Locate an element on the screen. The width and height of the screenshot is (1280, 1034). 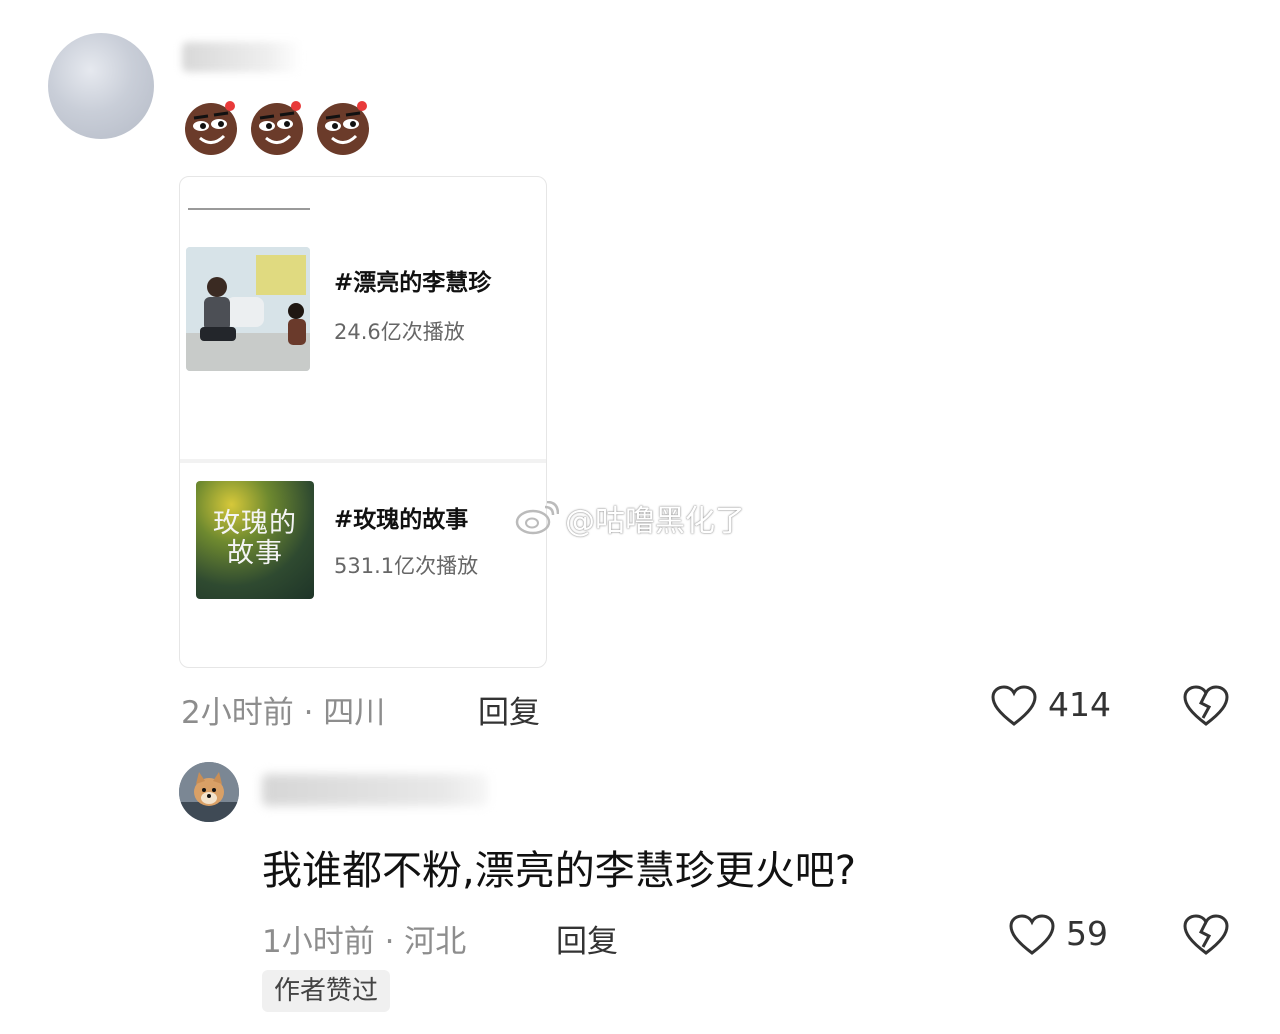
topic-item: 玫瑰的 故事 #玫瑰的故事 531.1亿次播放 is located at coordinates (363, 565).